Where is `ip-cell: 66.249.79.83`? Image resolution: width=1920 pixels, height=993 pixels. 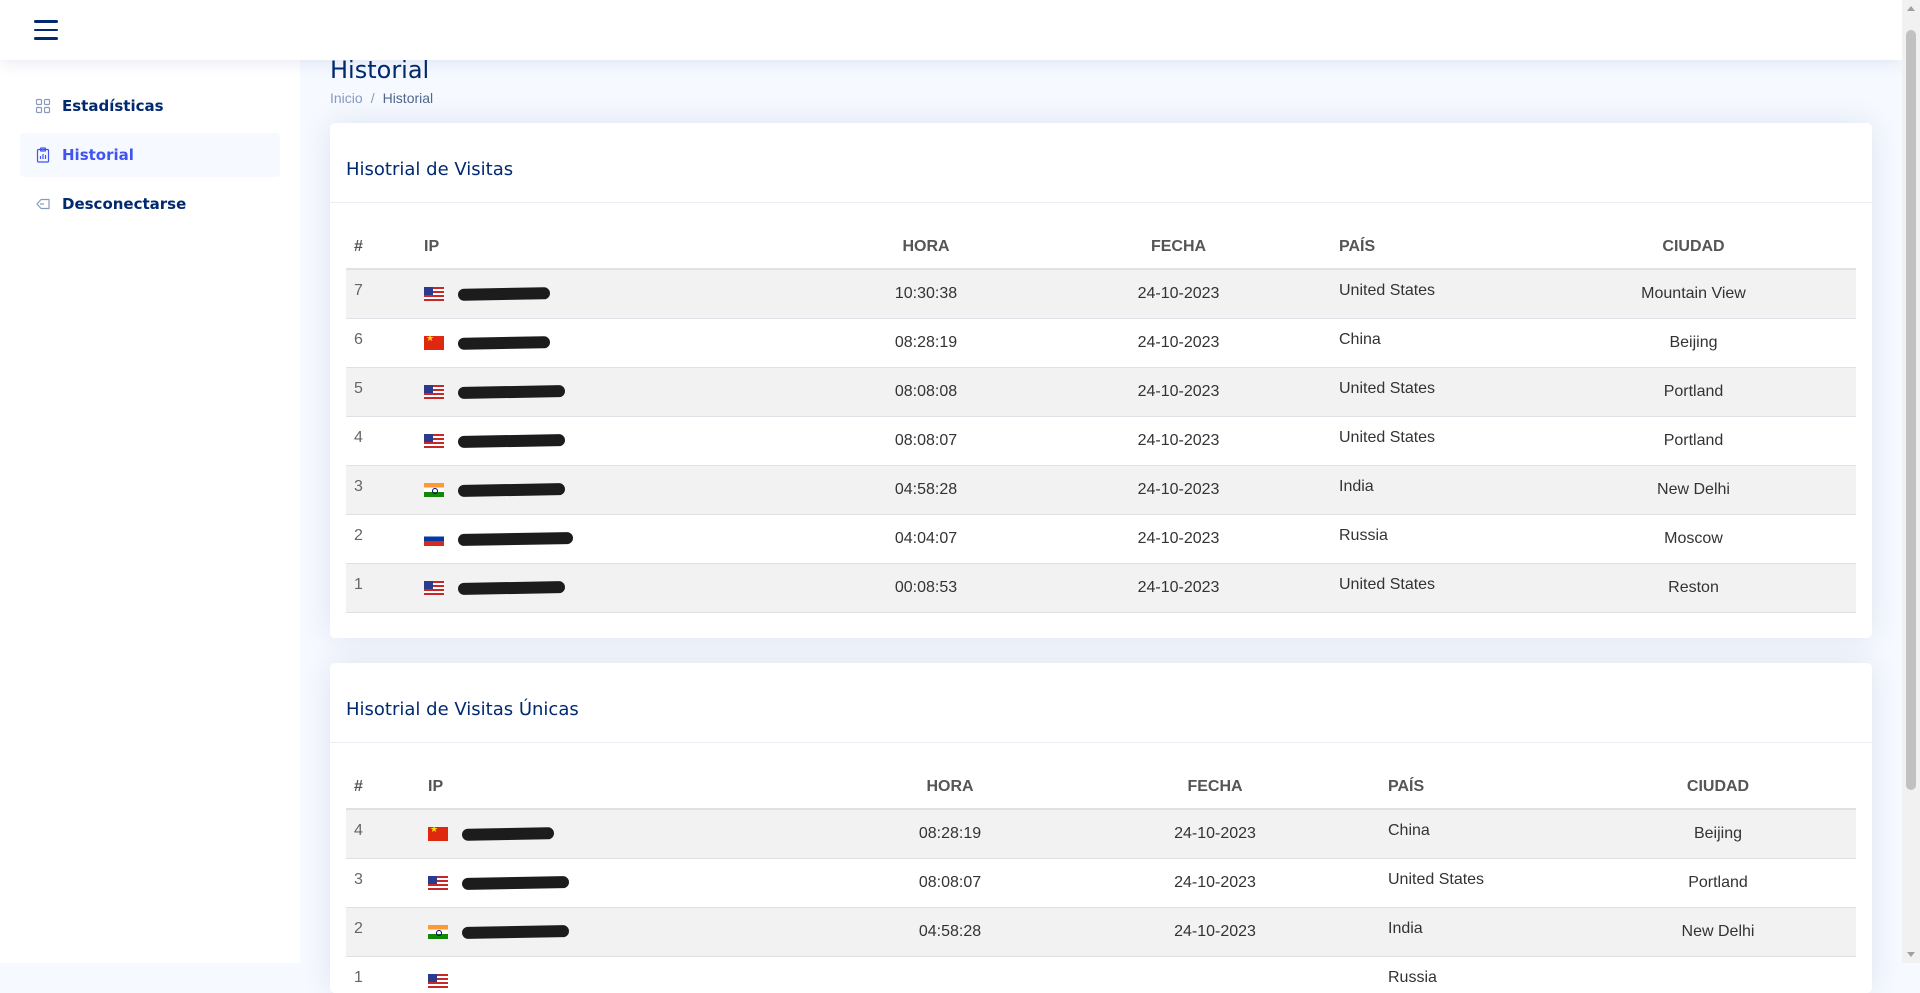 ip-cell: 66.249.79.83 is located at coordinates (621, 294).